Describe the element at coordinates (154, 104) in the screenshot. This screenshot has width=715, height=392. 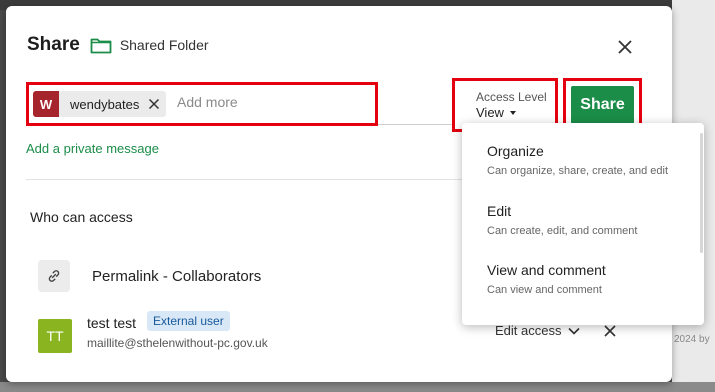
I see `remove-chip-icon` at that location.